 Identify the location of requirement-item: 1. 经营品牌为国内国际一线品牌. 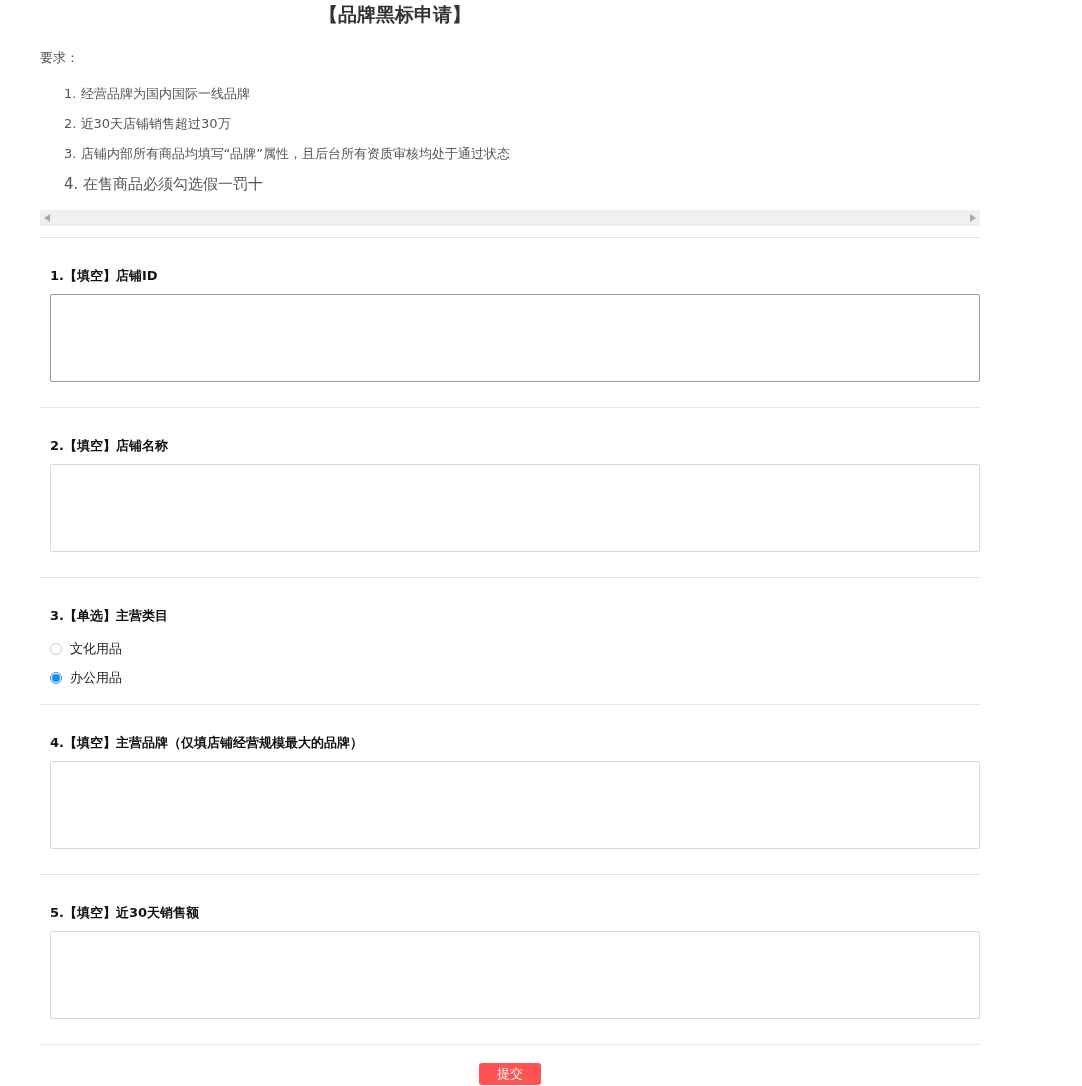
(157, 94).